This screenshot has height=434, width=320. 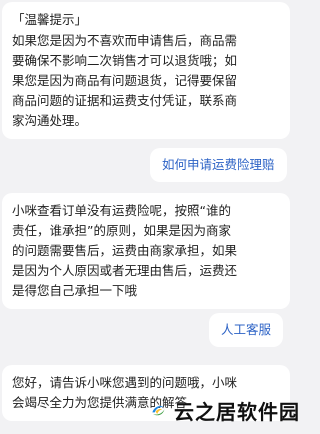 I want to click on user-message-text: 如何申请运费险理赔, so click(x=218, y=164).